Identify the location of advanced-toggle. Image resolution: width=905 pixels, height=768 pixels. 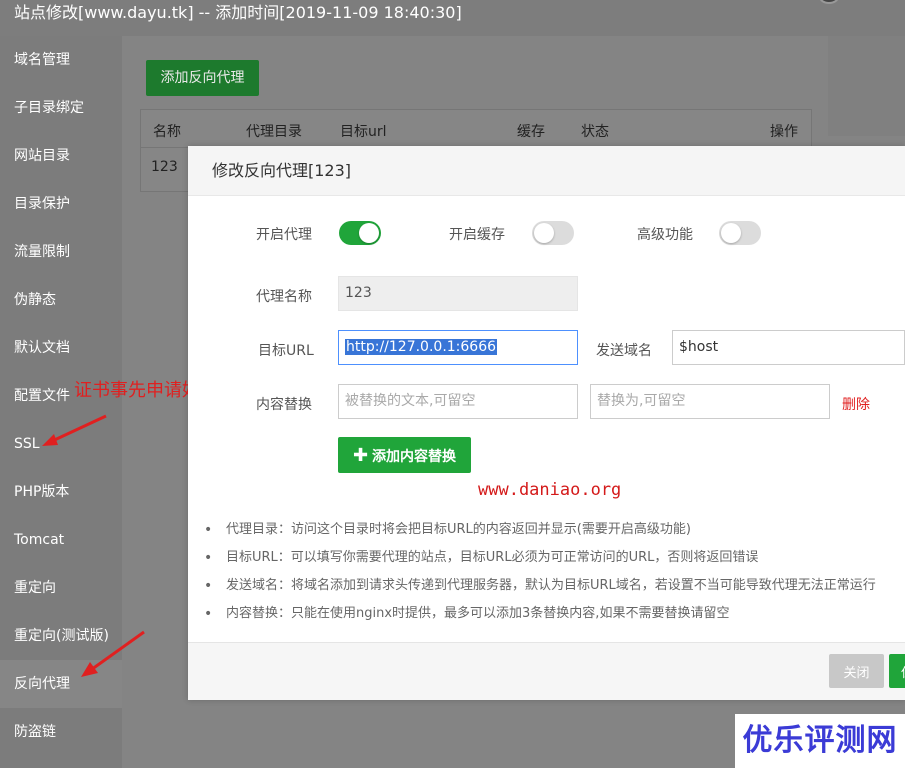
(740, 233).